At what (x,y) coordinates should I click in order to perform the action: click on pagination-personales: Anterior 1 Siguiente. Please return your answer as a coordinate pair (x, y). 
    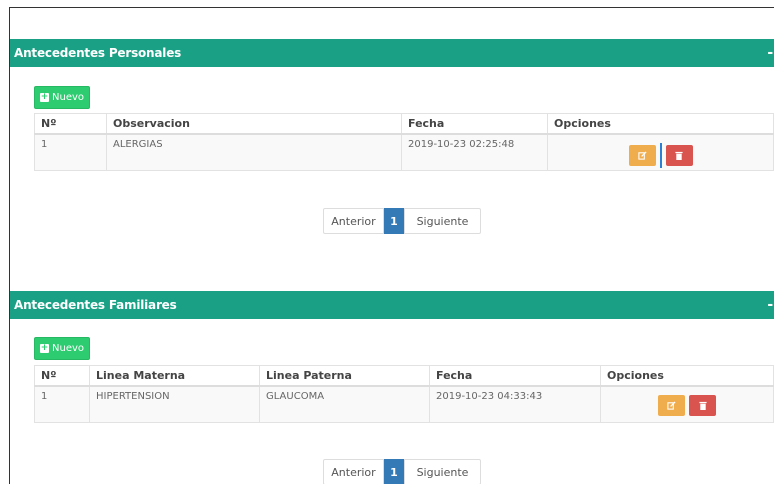
    Looking at the image, I should click on (402, 221).